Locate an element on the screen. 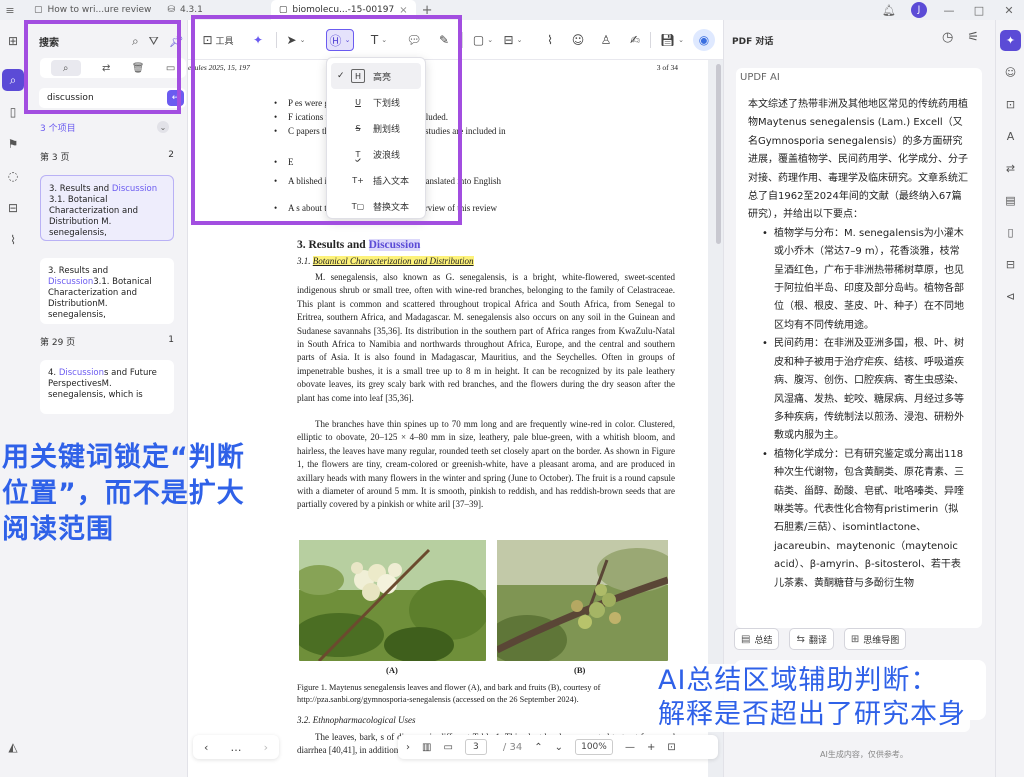  user-avatar: J is located at coordinates (919, 10).